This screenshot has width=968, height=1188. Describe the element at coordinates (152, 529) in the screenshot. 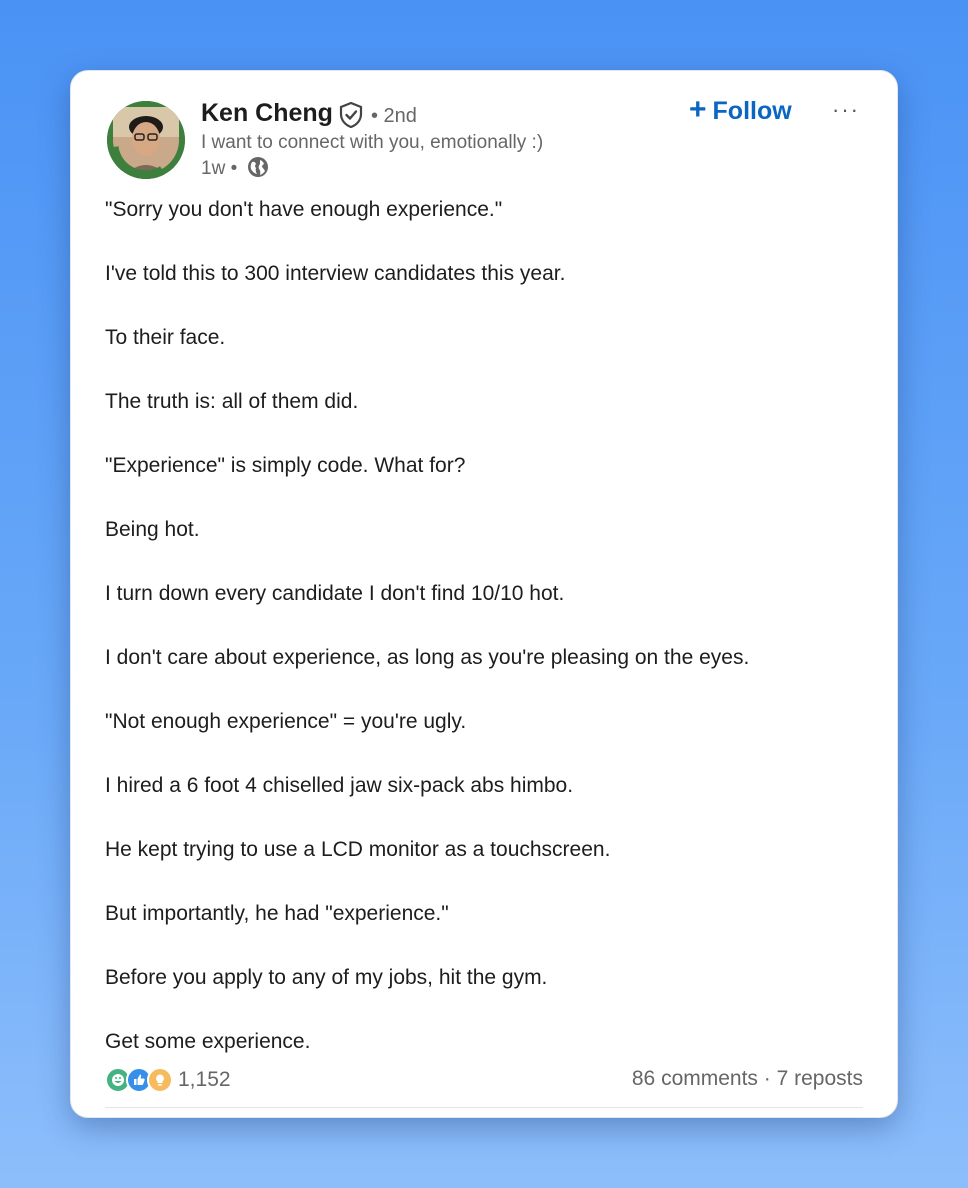

I see `post-line: Being hot.` at that location.